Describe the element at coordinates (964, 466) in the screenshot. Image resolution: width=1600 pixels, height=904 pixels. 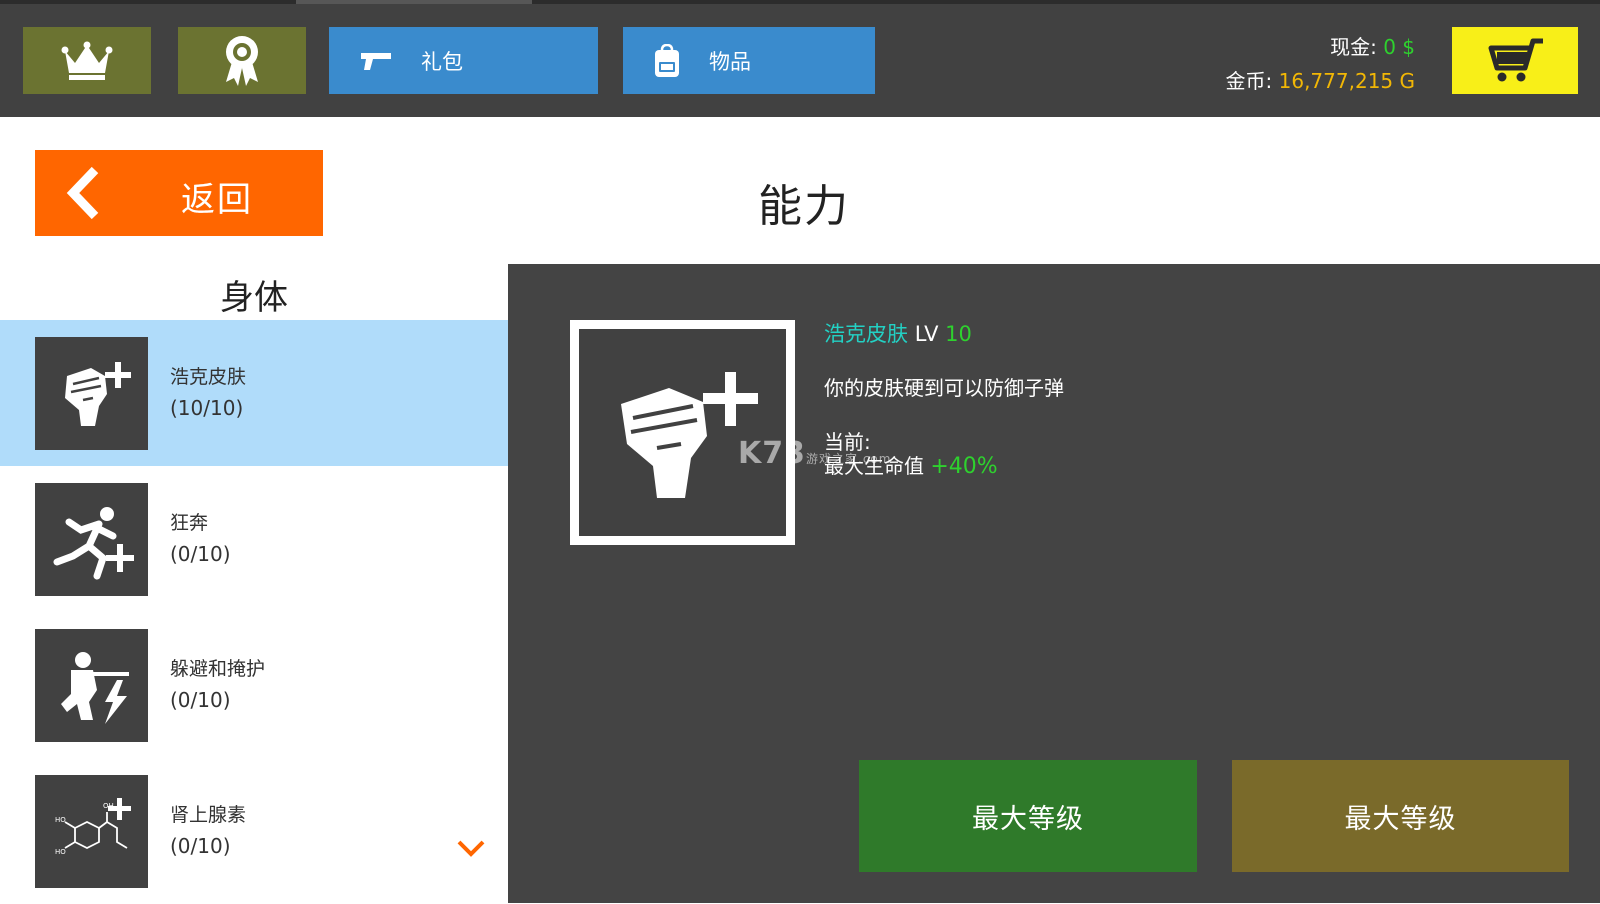
I see `stat-value: +40%` at that location.